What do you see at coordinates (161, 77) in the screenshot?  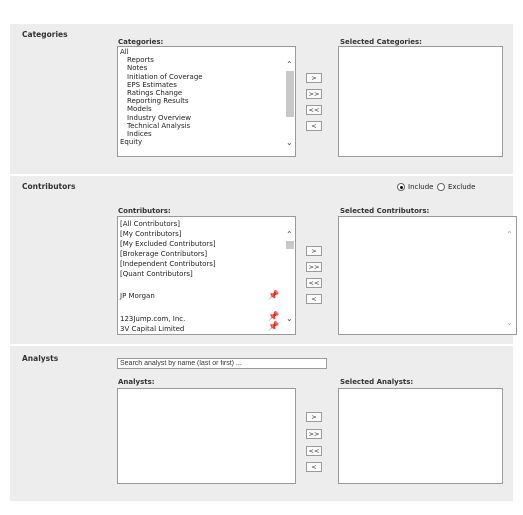 I see `list-item: Initiation of Coverage` at bounding box center [161, 77].